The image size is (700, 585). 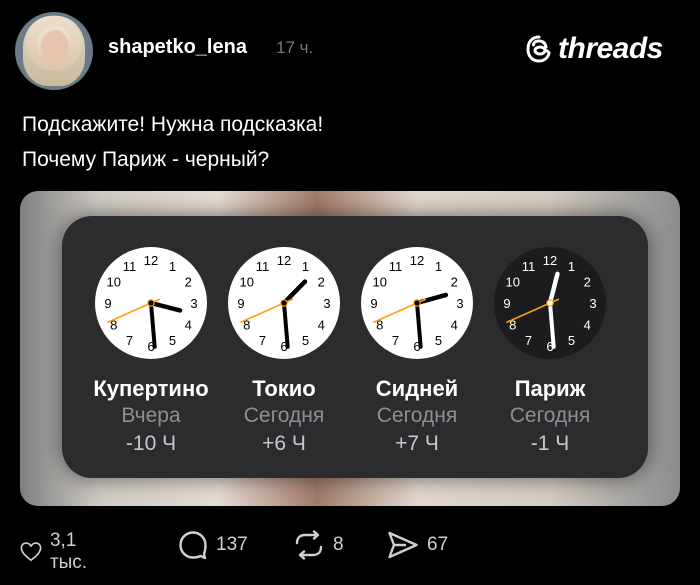 I want to click on comment-button: 137, so click(x=213, y=545).